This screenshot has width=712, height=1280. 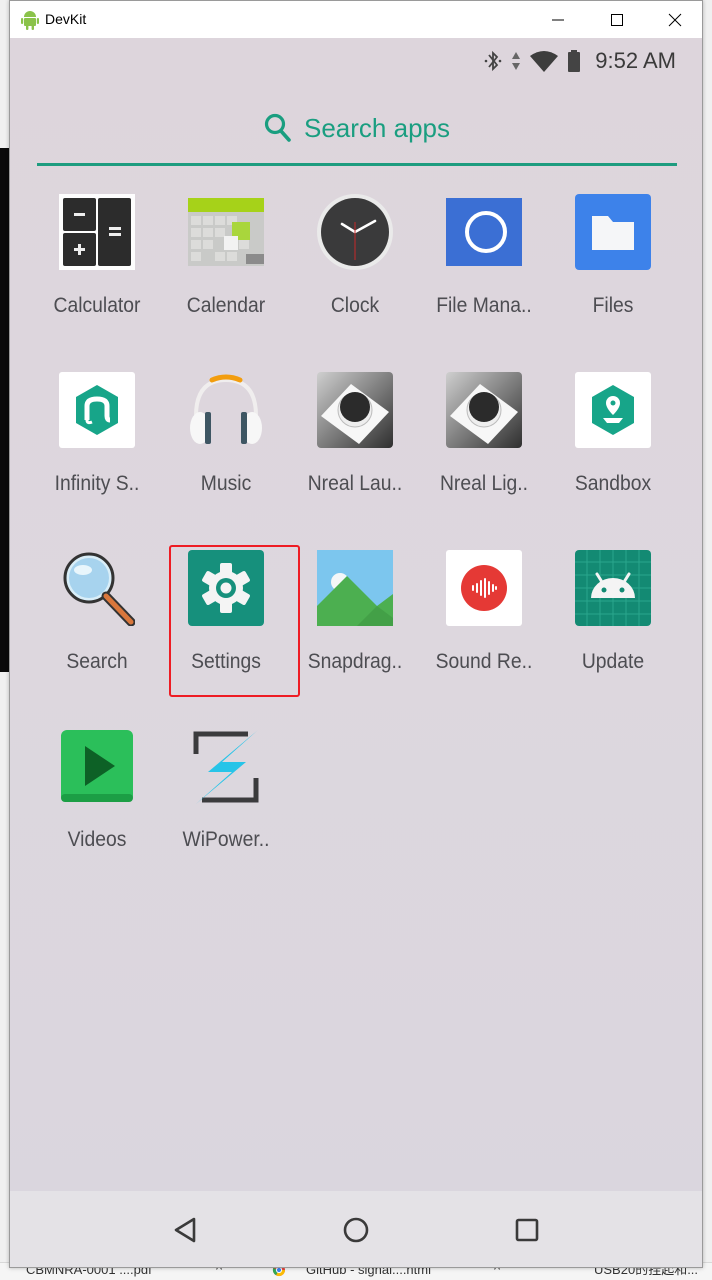 What do you see at coordinates (226, 409) in the screenshot?
I see `headphones-icon` at bounding box center [226, 409].